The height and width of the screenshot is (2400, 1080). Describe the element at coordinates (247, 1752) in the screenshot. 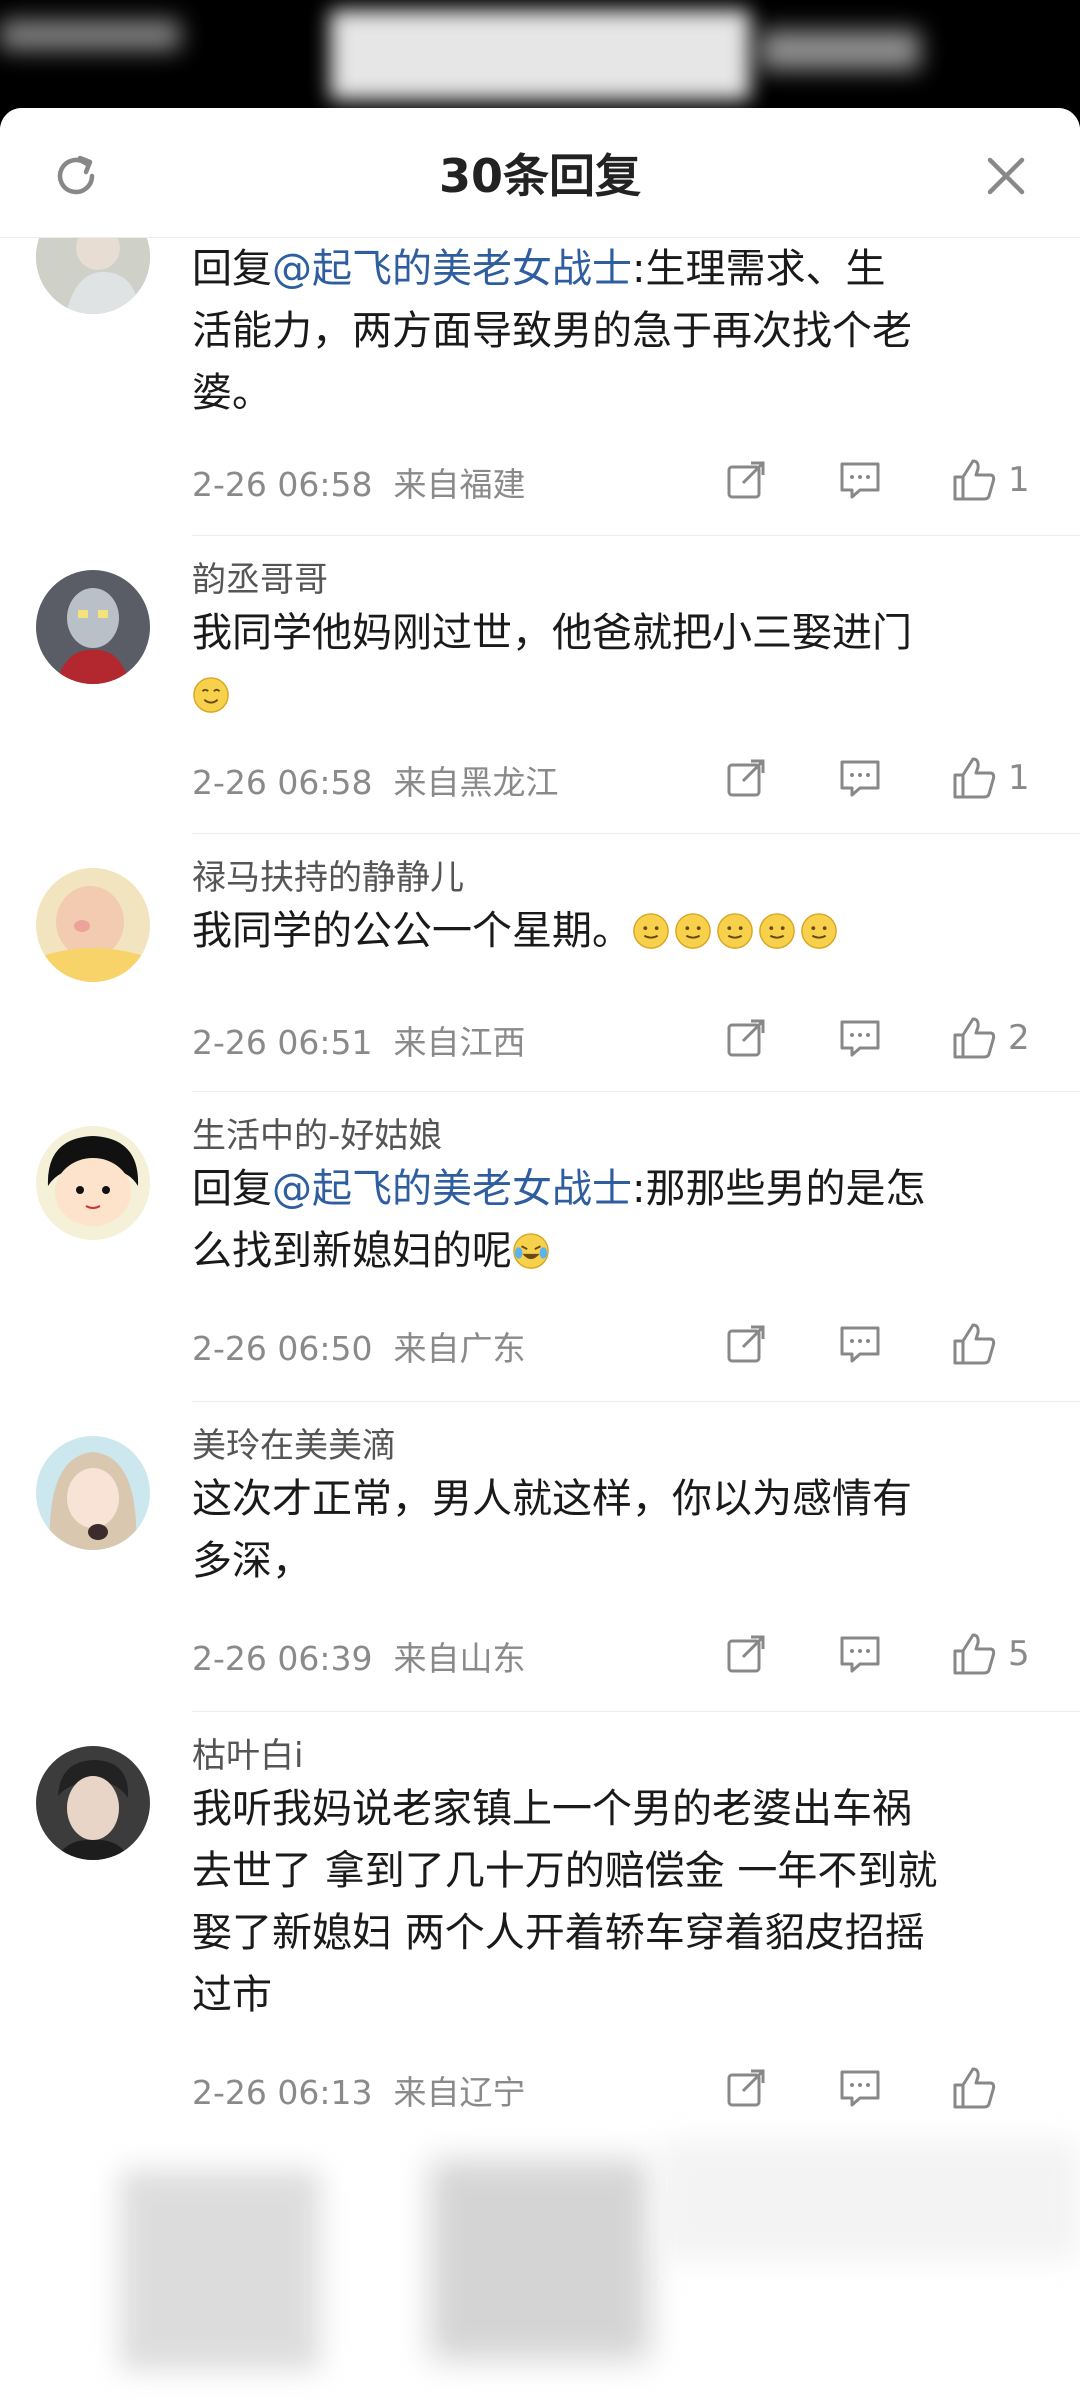

I see `username: 枯叶白i` at that location.